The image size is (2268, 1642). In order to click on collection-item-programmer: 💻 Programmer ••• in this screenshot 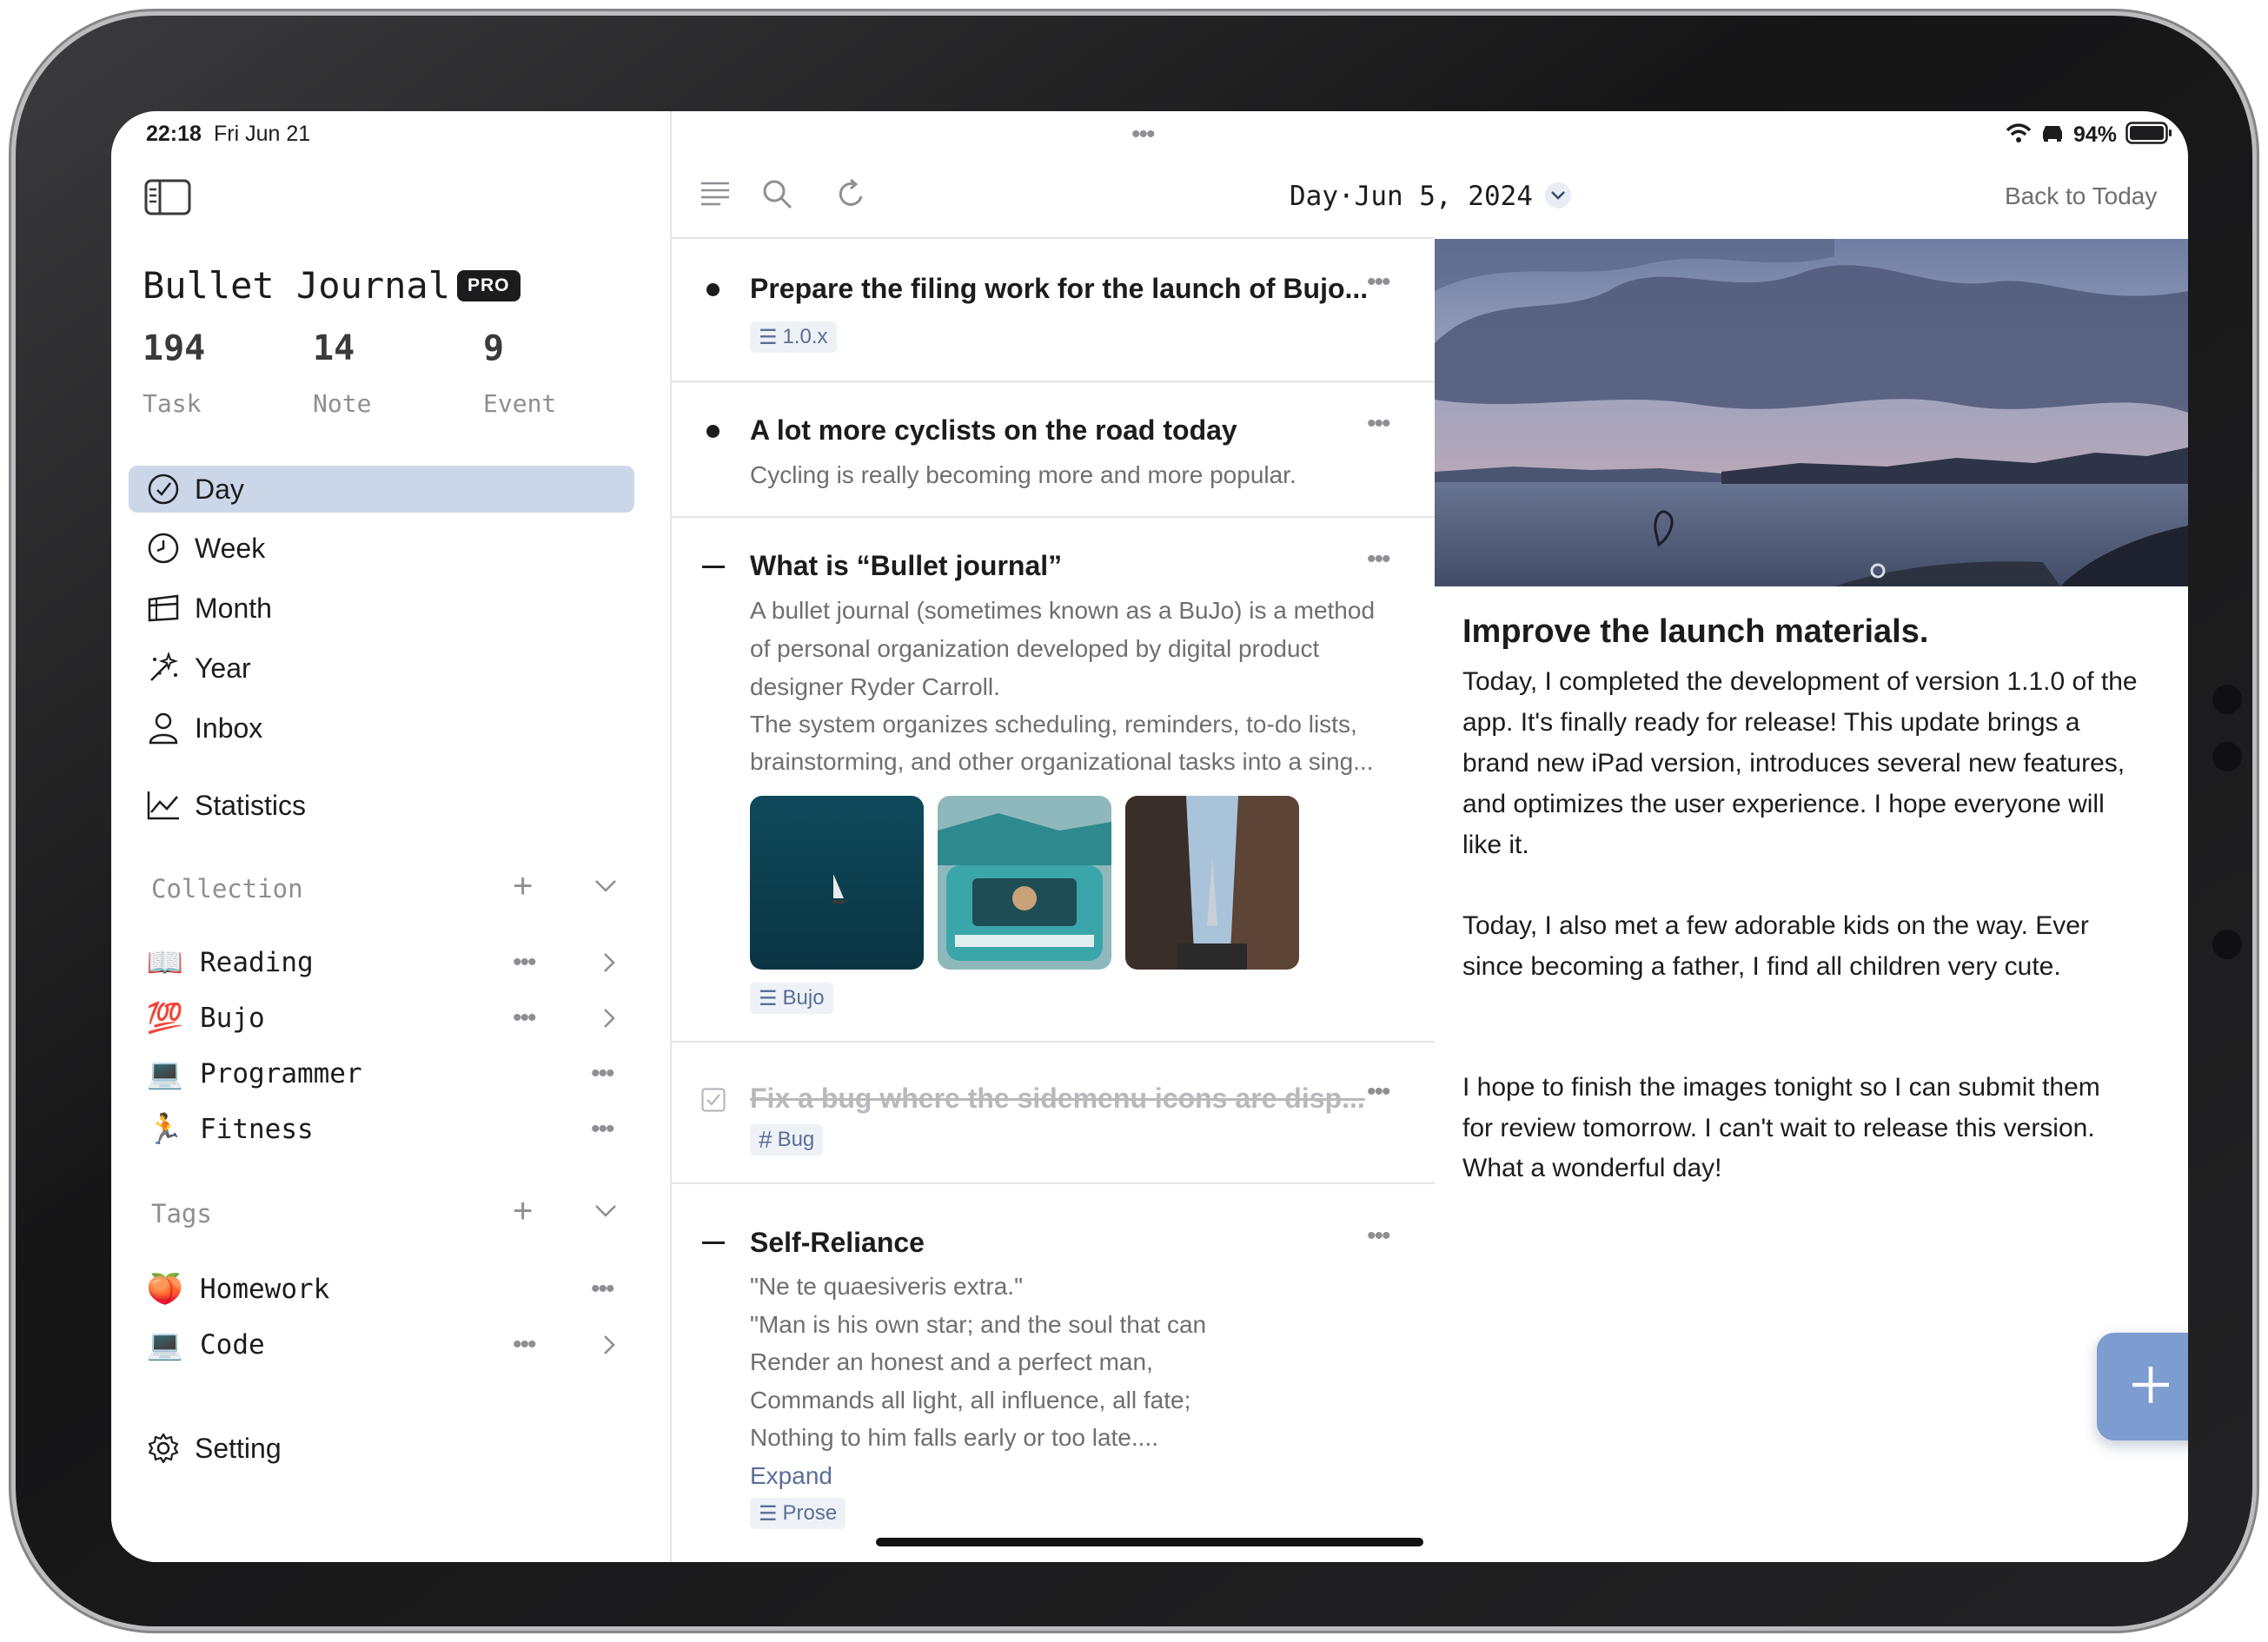, I will do `click(389, 1073)`.